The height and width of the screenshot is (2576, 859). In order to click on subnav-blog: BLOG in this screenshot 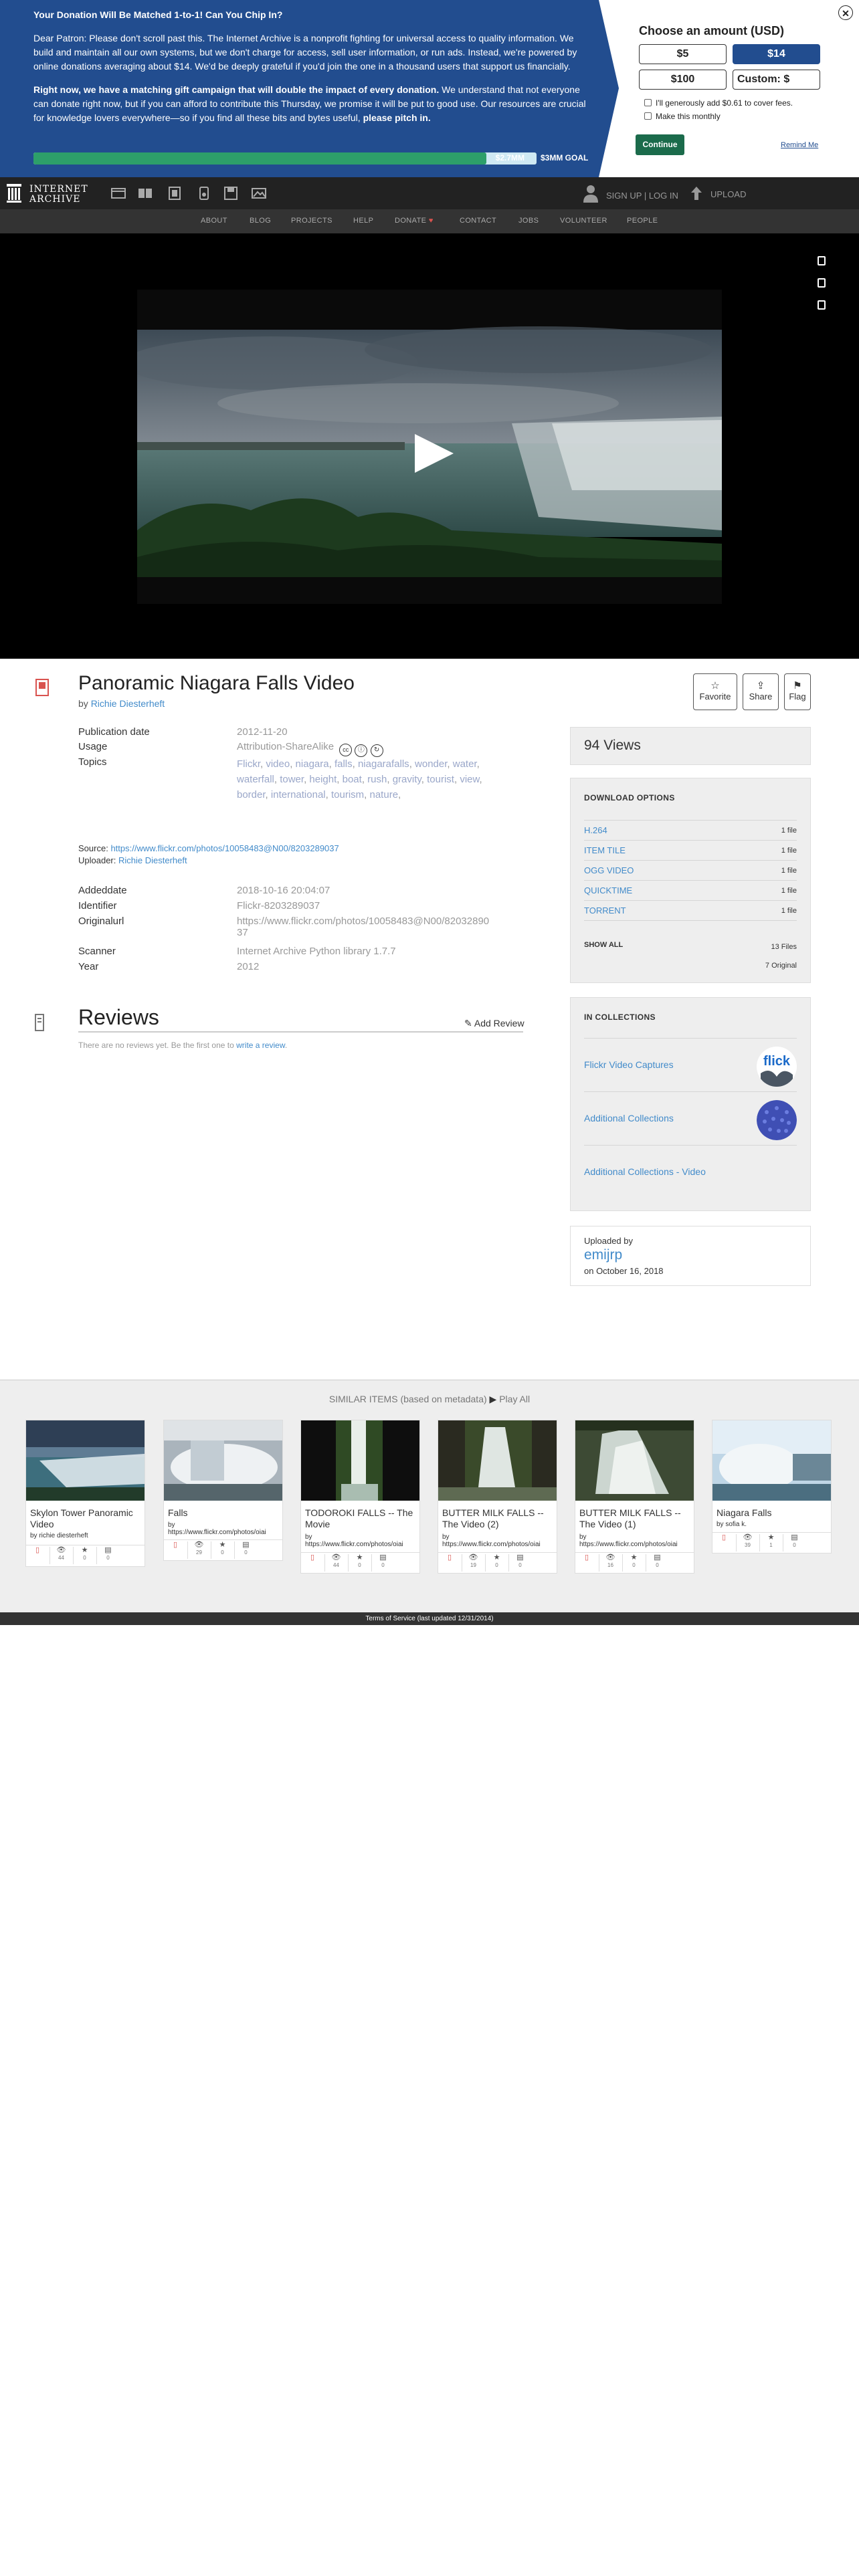, I will do `click(260, 221)`.